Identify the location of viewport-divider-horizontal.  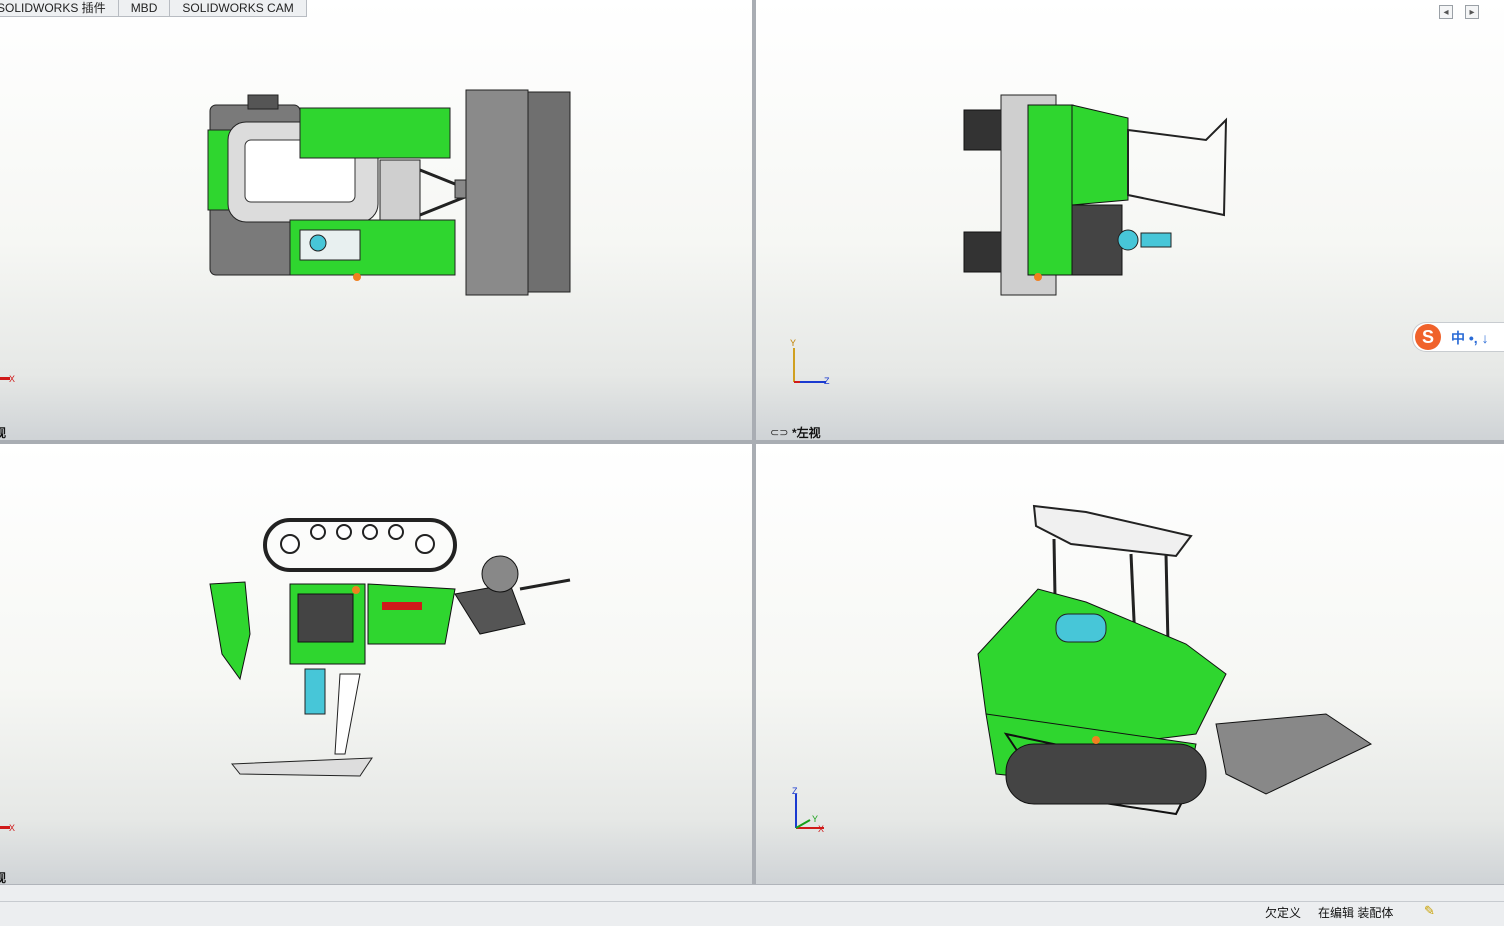
(752, 442).